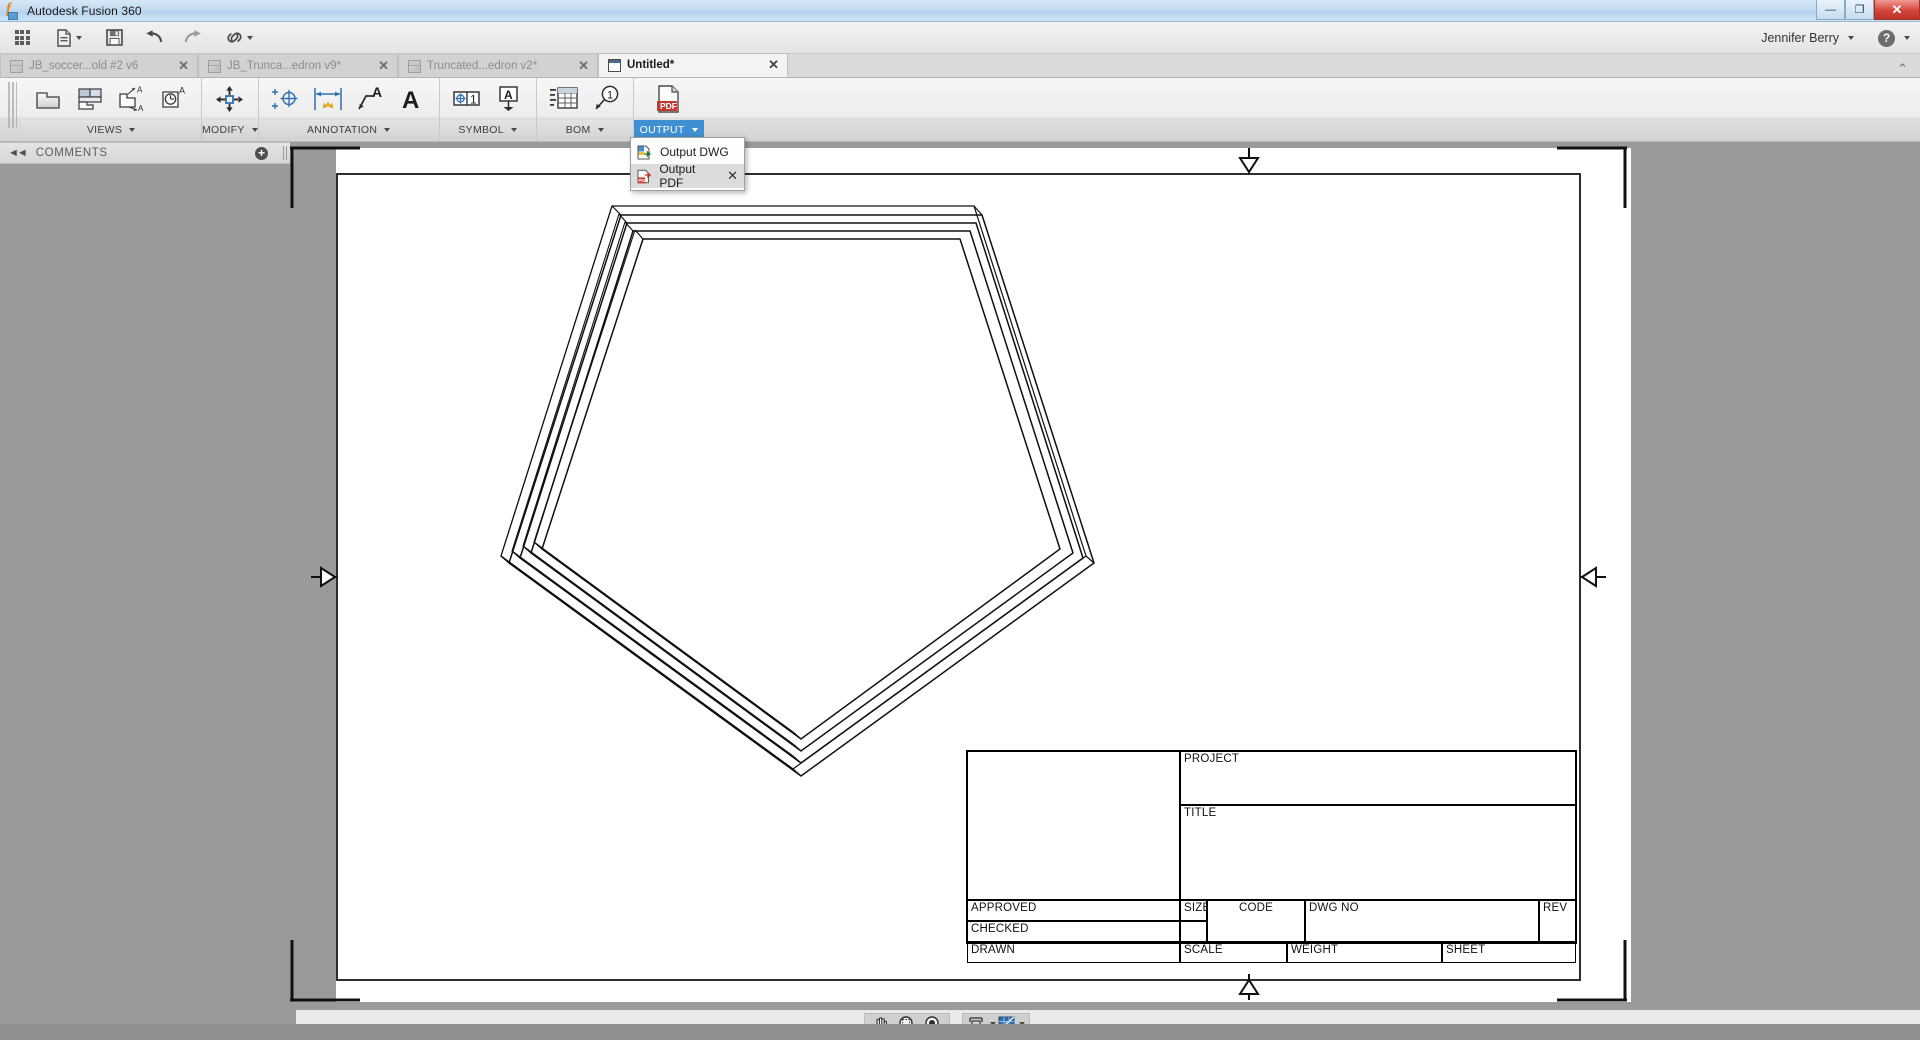 Image resolution: width=1920 pixels, height=1040 pixels. Describe the element at coordinates (174, 99) in the screenshot. I see `detail-view-button: A` at that location.